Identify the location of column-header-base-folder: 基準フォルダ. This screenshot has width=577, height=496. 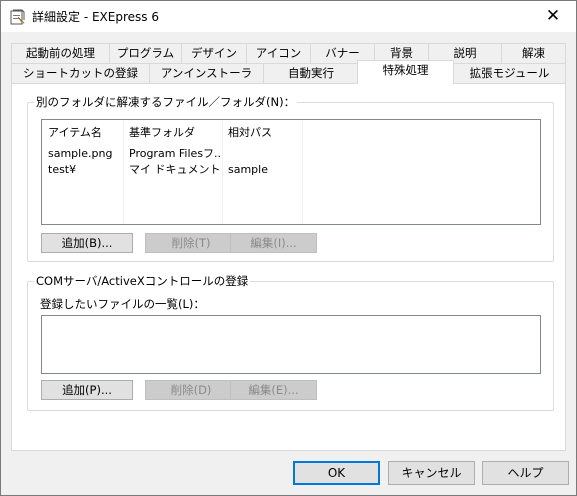
(162, 133).